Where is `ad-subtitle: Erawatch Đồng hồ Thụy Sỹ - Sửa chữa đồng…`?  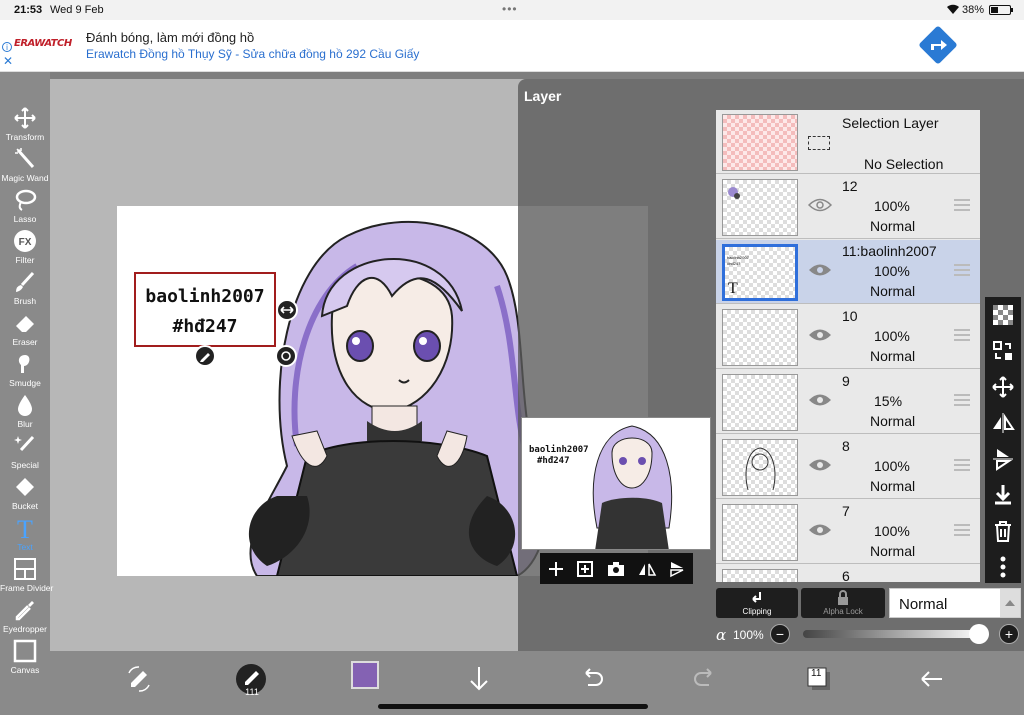 ad-subtitle: Erawatch Đồng hồ Thụy Sỹ - Sửa chữa đồng… is located at coordinates (252, 54).